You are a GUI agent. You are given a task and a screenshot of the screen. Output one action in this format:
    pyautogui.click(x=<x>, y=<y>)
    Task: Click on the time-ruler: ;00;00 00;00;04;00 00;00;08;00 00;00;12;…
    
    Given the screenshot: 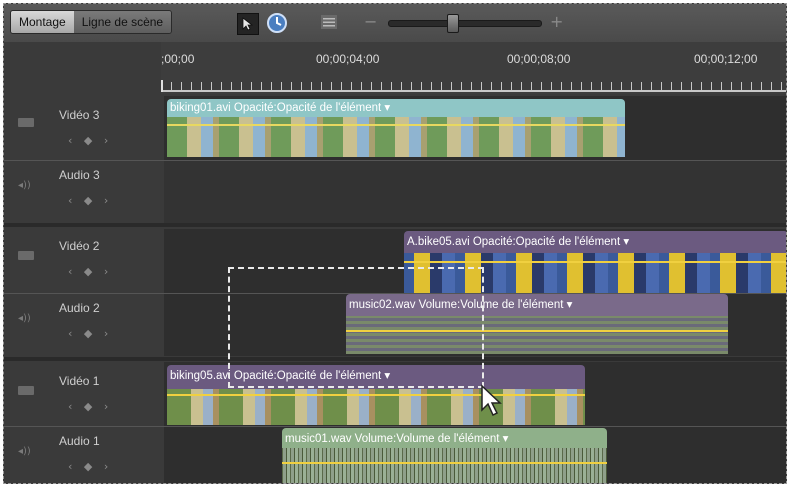 What is the action you would take?
    pyautogui.click(x=473, y=68)
    